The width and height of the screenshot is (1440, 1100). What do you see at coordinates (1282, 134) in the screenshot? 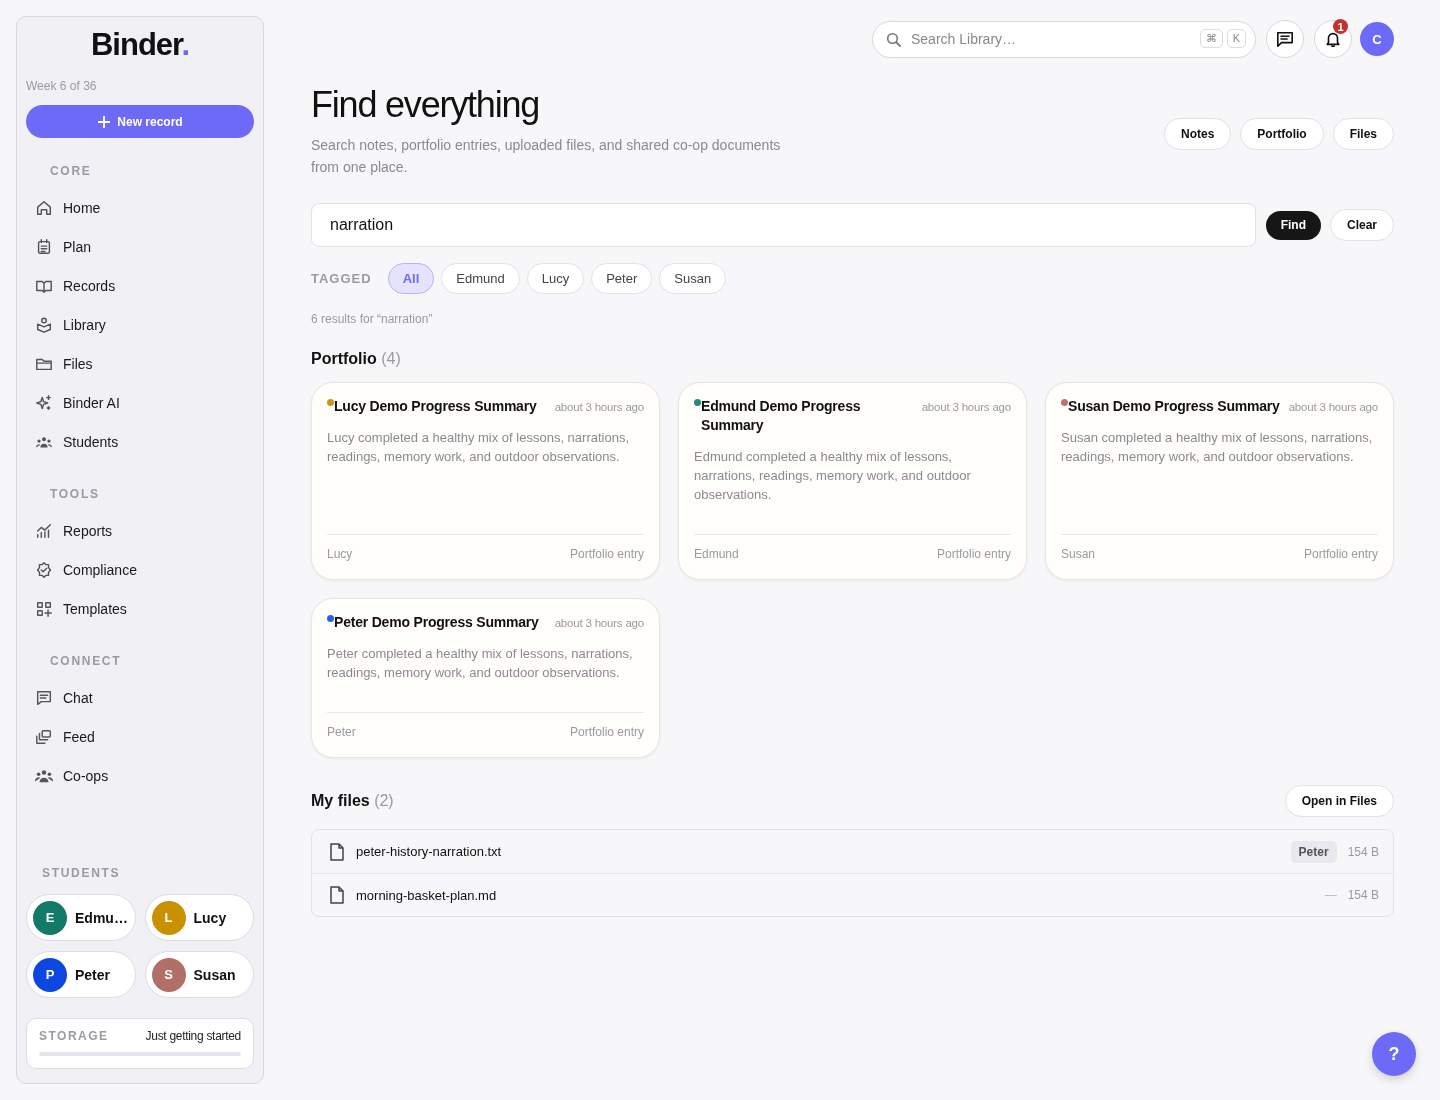
I see `quick-link-button: Portfolio` at bounding box center [1282, 134].